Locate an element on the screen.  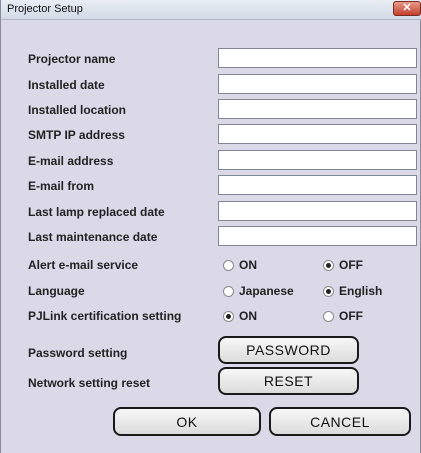
pjlink-on-option: ON is located at coordinates (240, 316).